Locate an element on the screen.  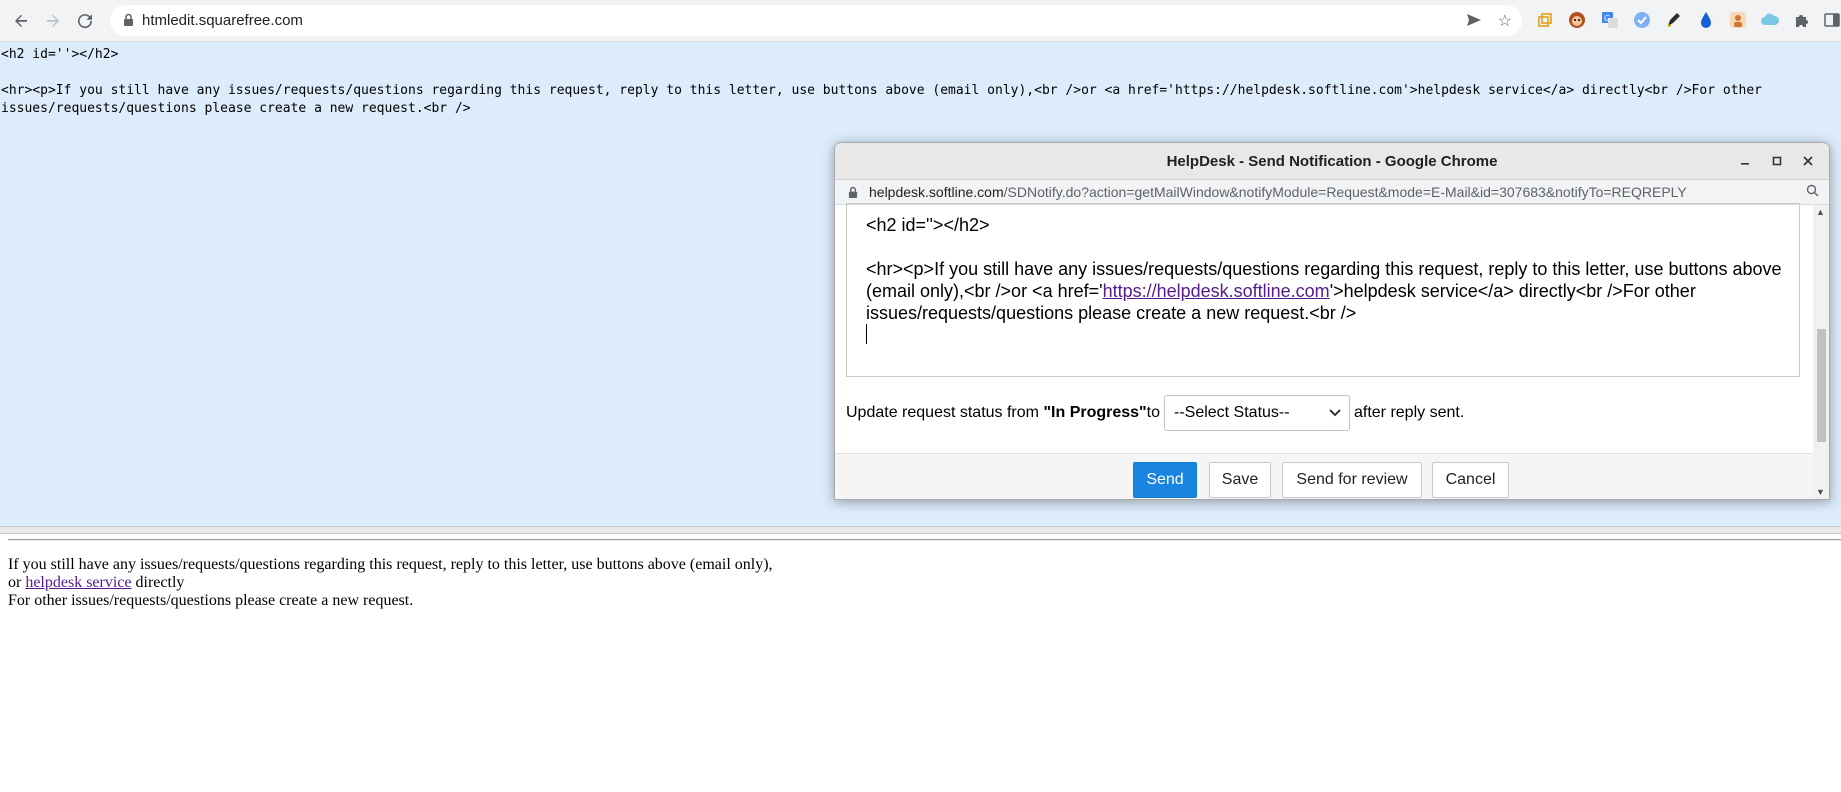
status-select-value: --Select Status-- is located at coordinates (1231, 412).